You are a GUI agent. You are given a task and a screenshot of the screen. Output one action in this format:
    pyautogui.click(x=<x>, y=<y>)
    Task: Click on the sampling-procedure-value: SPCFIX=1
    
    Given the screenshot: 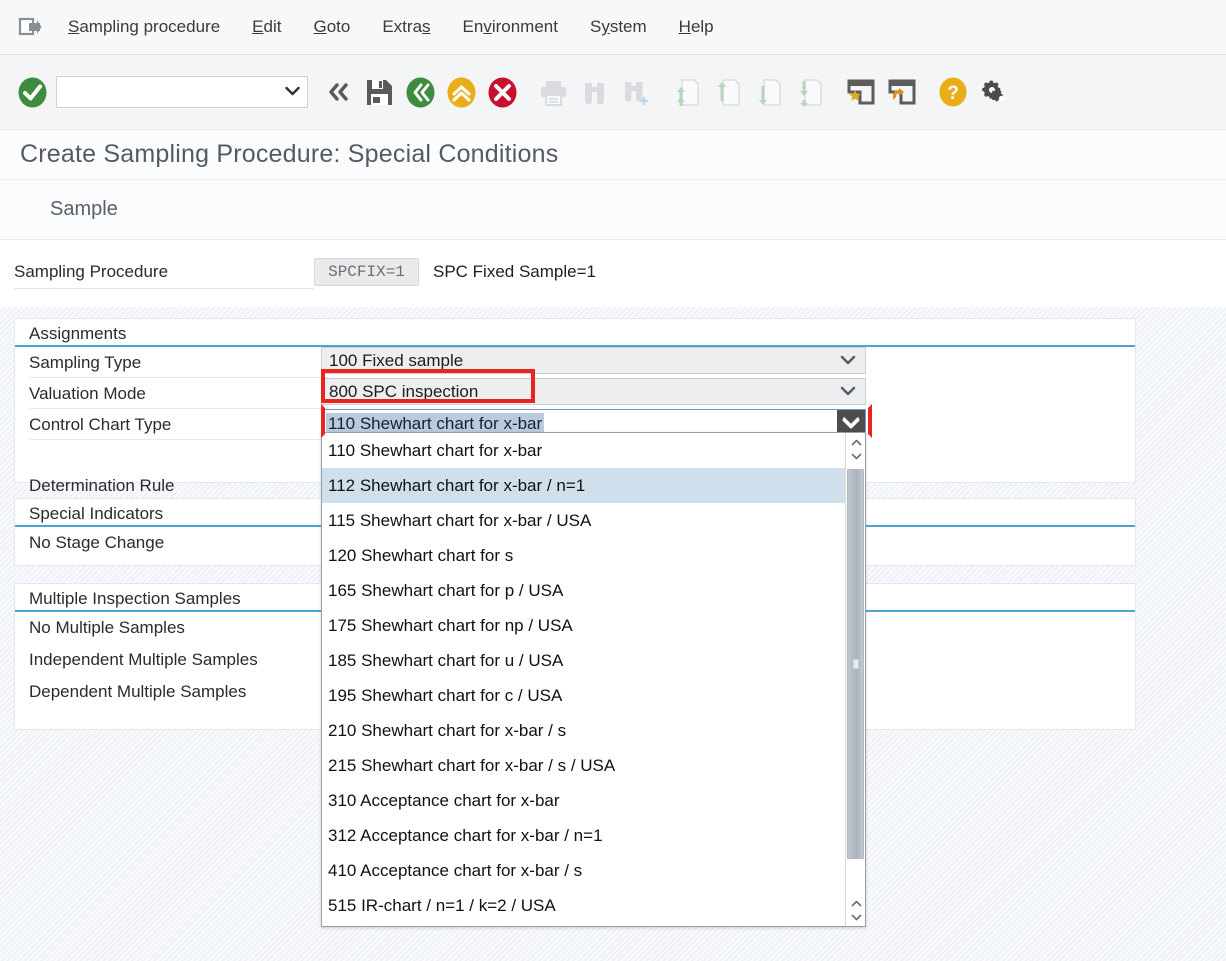 What is the action you would take?
    pyautogui.click(x=366, y=272)
    